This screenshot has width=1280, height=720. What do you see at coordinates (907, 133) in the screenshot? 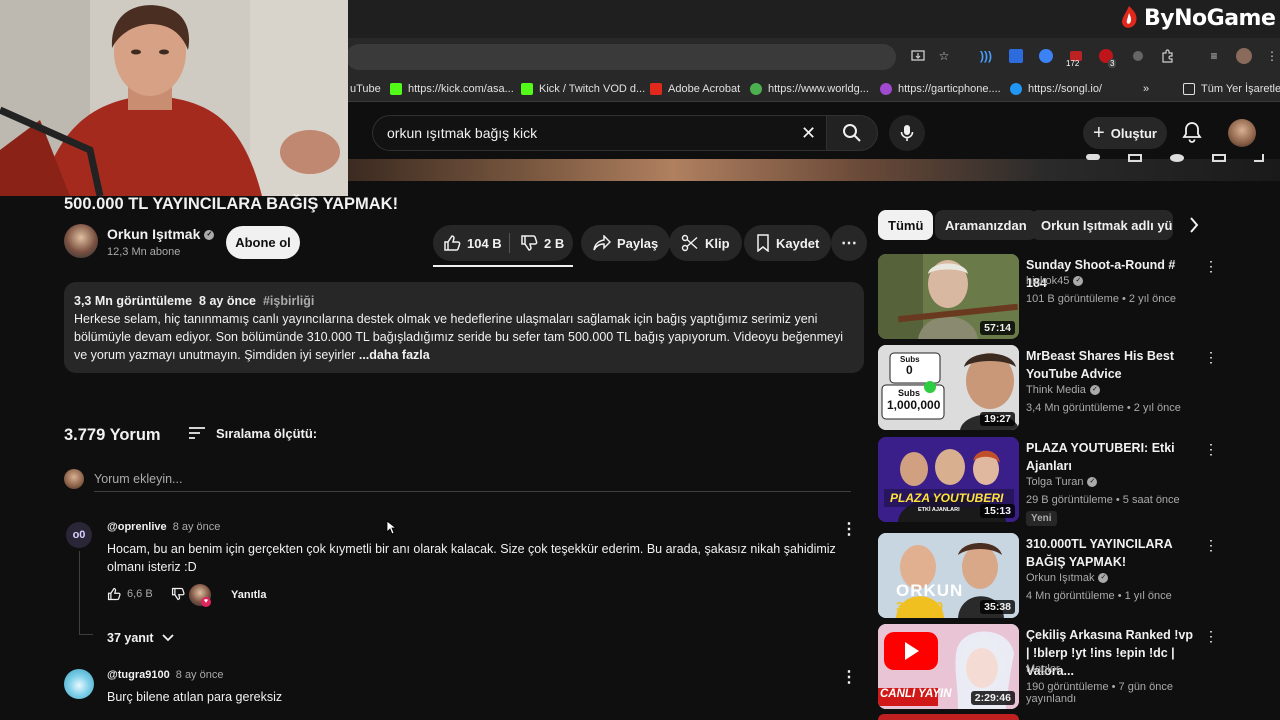
I see `voice-search-button` at bounding box center [907, 133].